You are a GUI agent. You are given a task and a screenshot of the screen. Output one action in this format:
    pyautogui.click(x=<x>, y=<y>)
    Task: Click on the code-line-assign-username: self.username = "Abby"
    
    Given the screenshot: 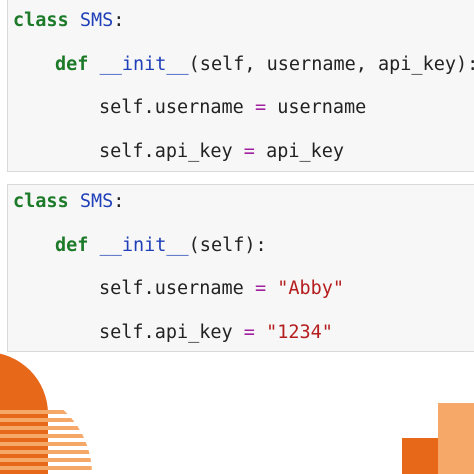 What is the action you would take?
    pyautogui.click(x=221, y=289)
    